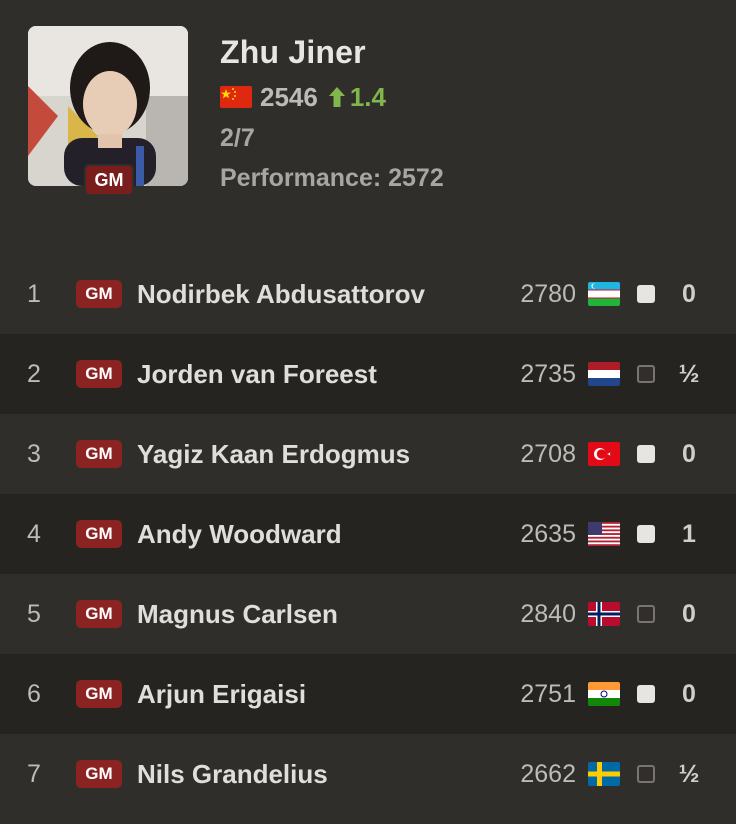  Describe the element at coordinates (548, 613) in the screenshot. I see `opponent-rating: 2840` at that location.